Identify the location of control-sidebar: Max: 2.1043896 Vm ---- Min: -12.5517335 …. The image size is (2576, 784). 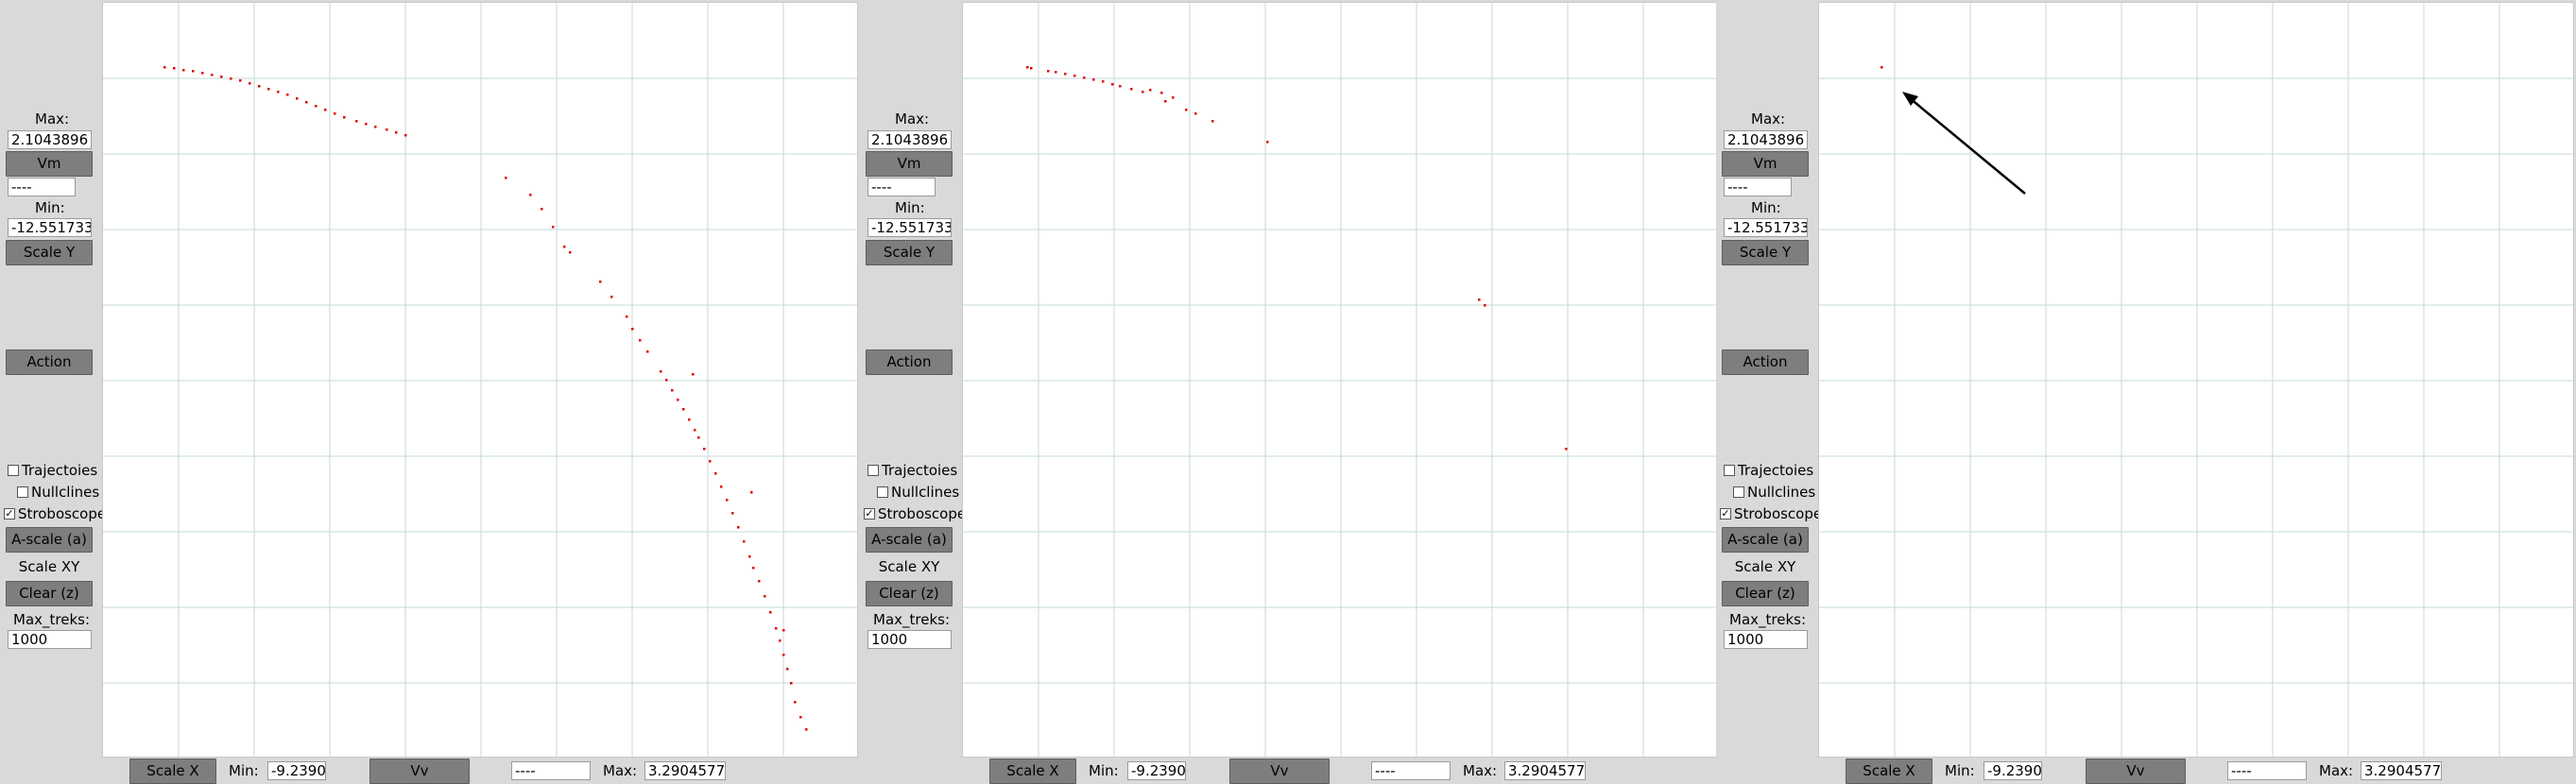
(1769, 378).